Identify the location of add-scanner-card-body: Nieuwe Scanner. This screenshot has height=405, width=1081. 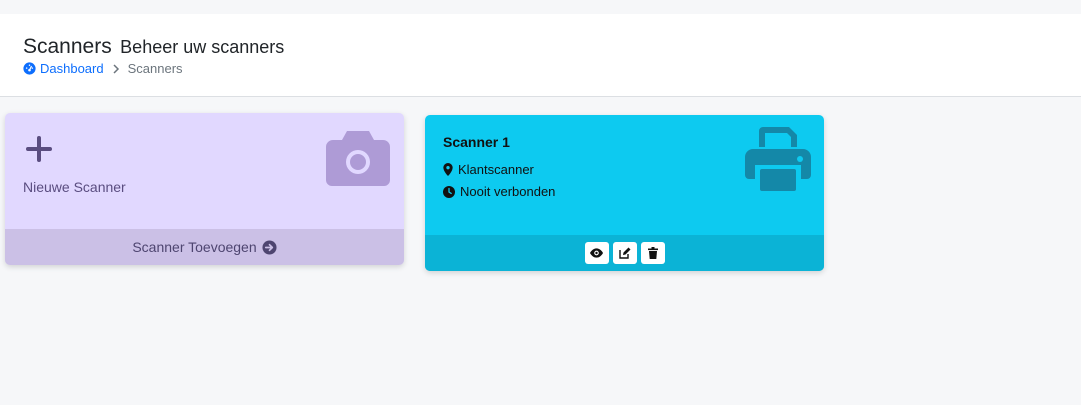
(204, 171).